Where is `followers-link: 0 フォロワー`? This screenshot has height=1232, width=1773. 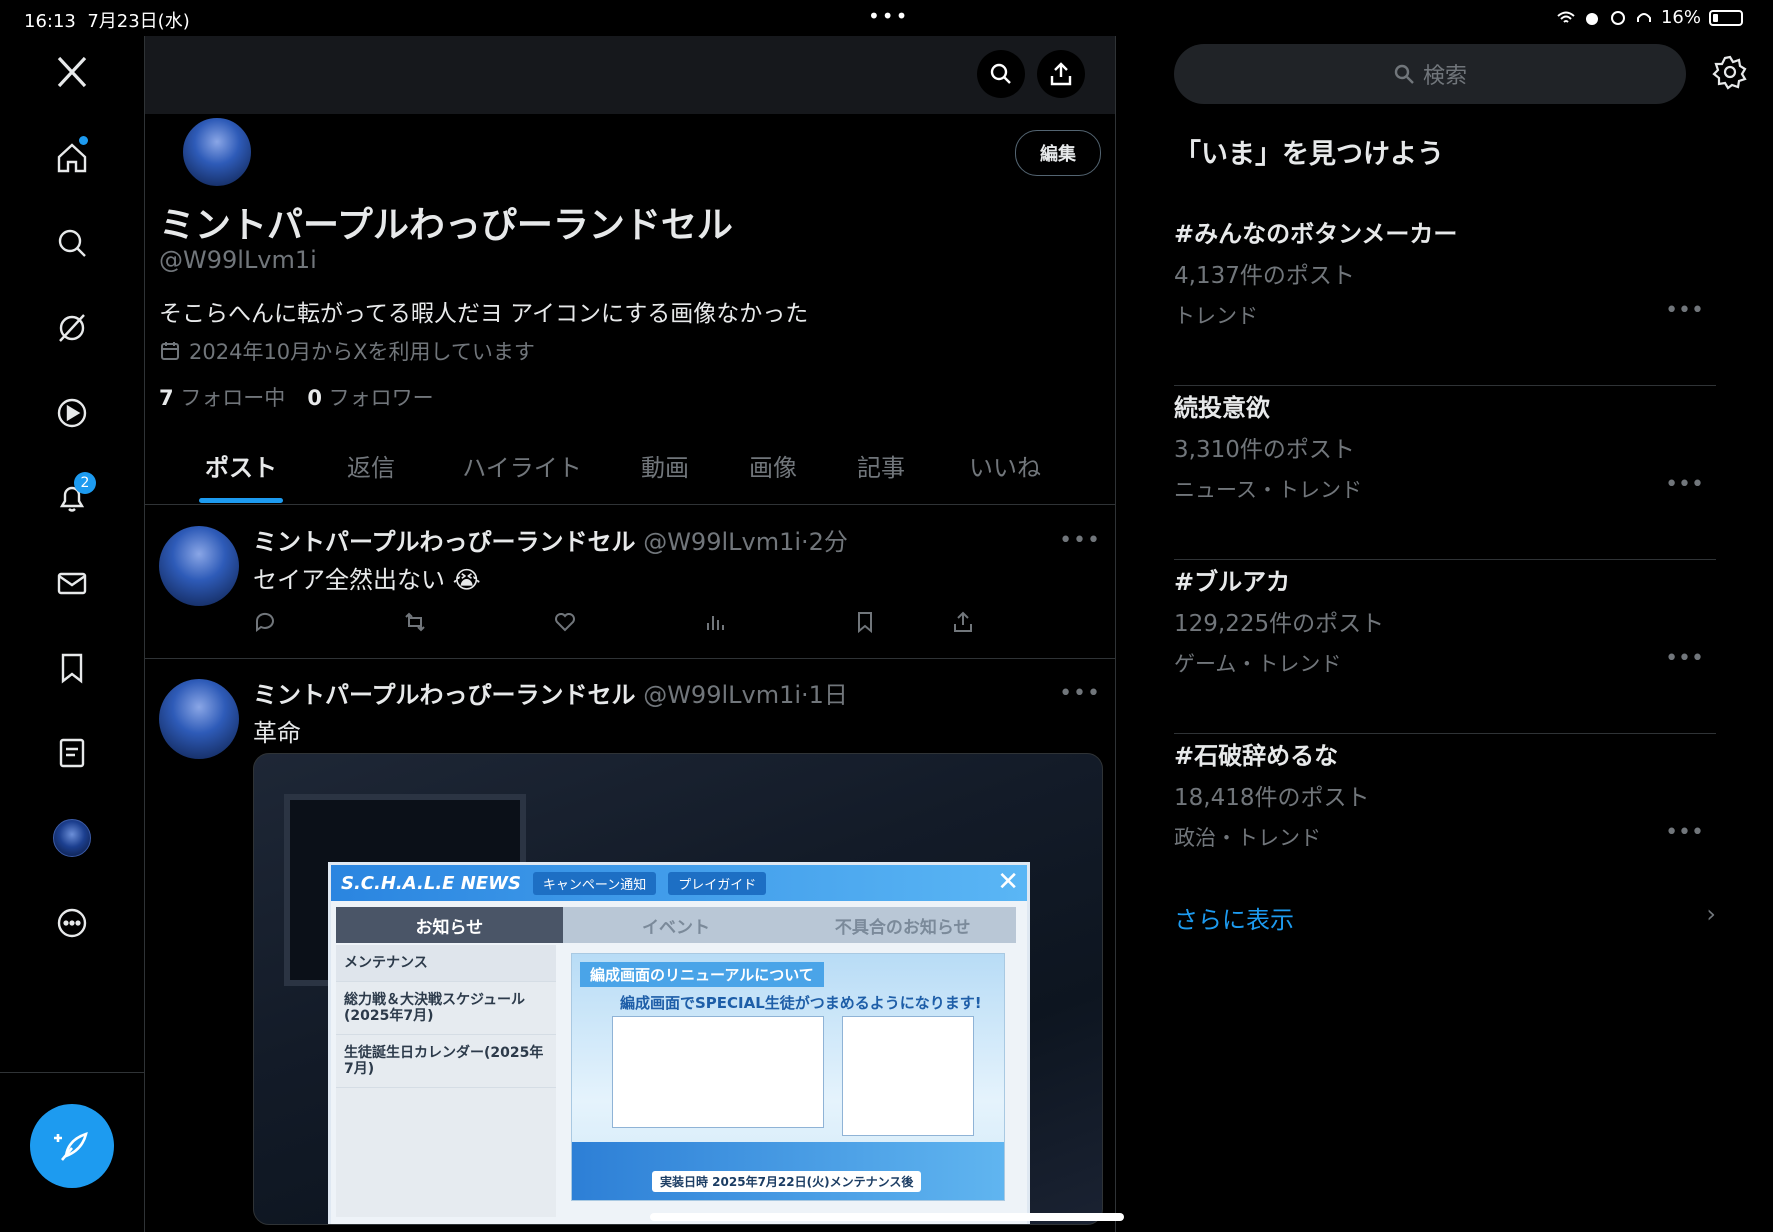 followers-link: 0 フォロワー is located at coordinates (370, 397).